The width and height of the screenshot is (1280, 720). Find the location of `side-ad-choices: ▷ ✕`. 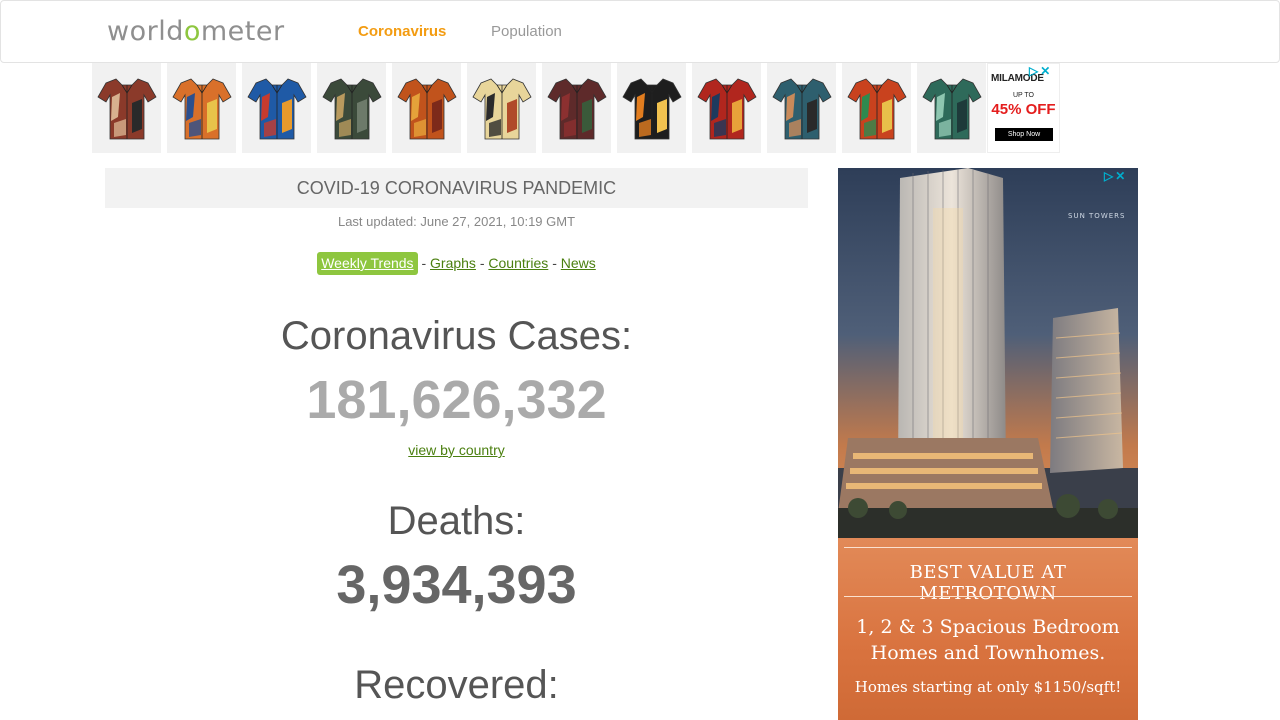

side-ad-choices: ▷ ✕ is located at coordinates (1114, 176).